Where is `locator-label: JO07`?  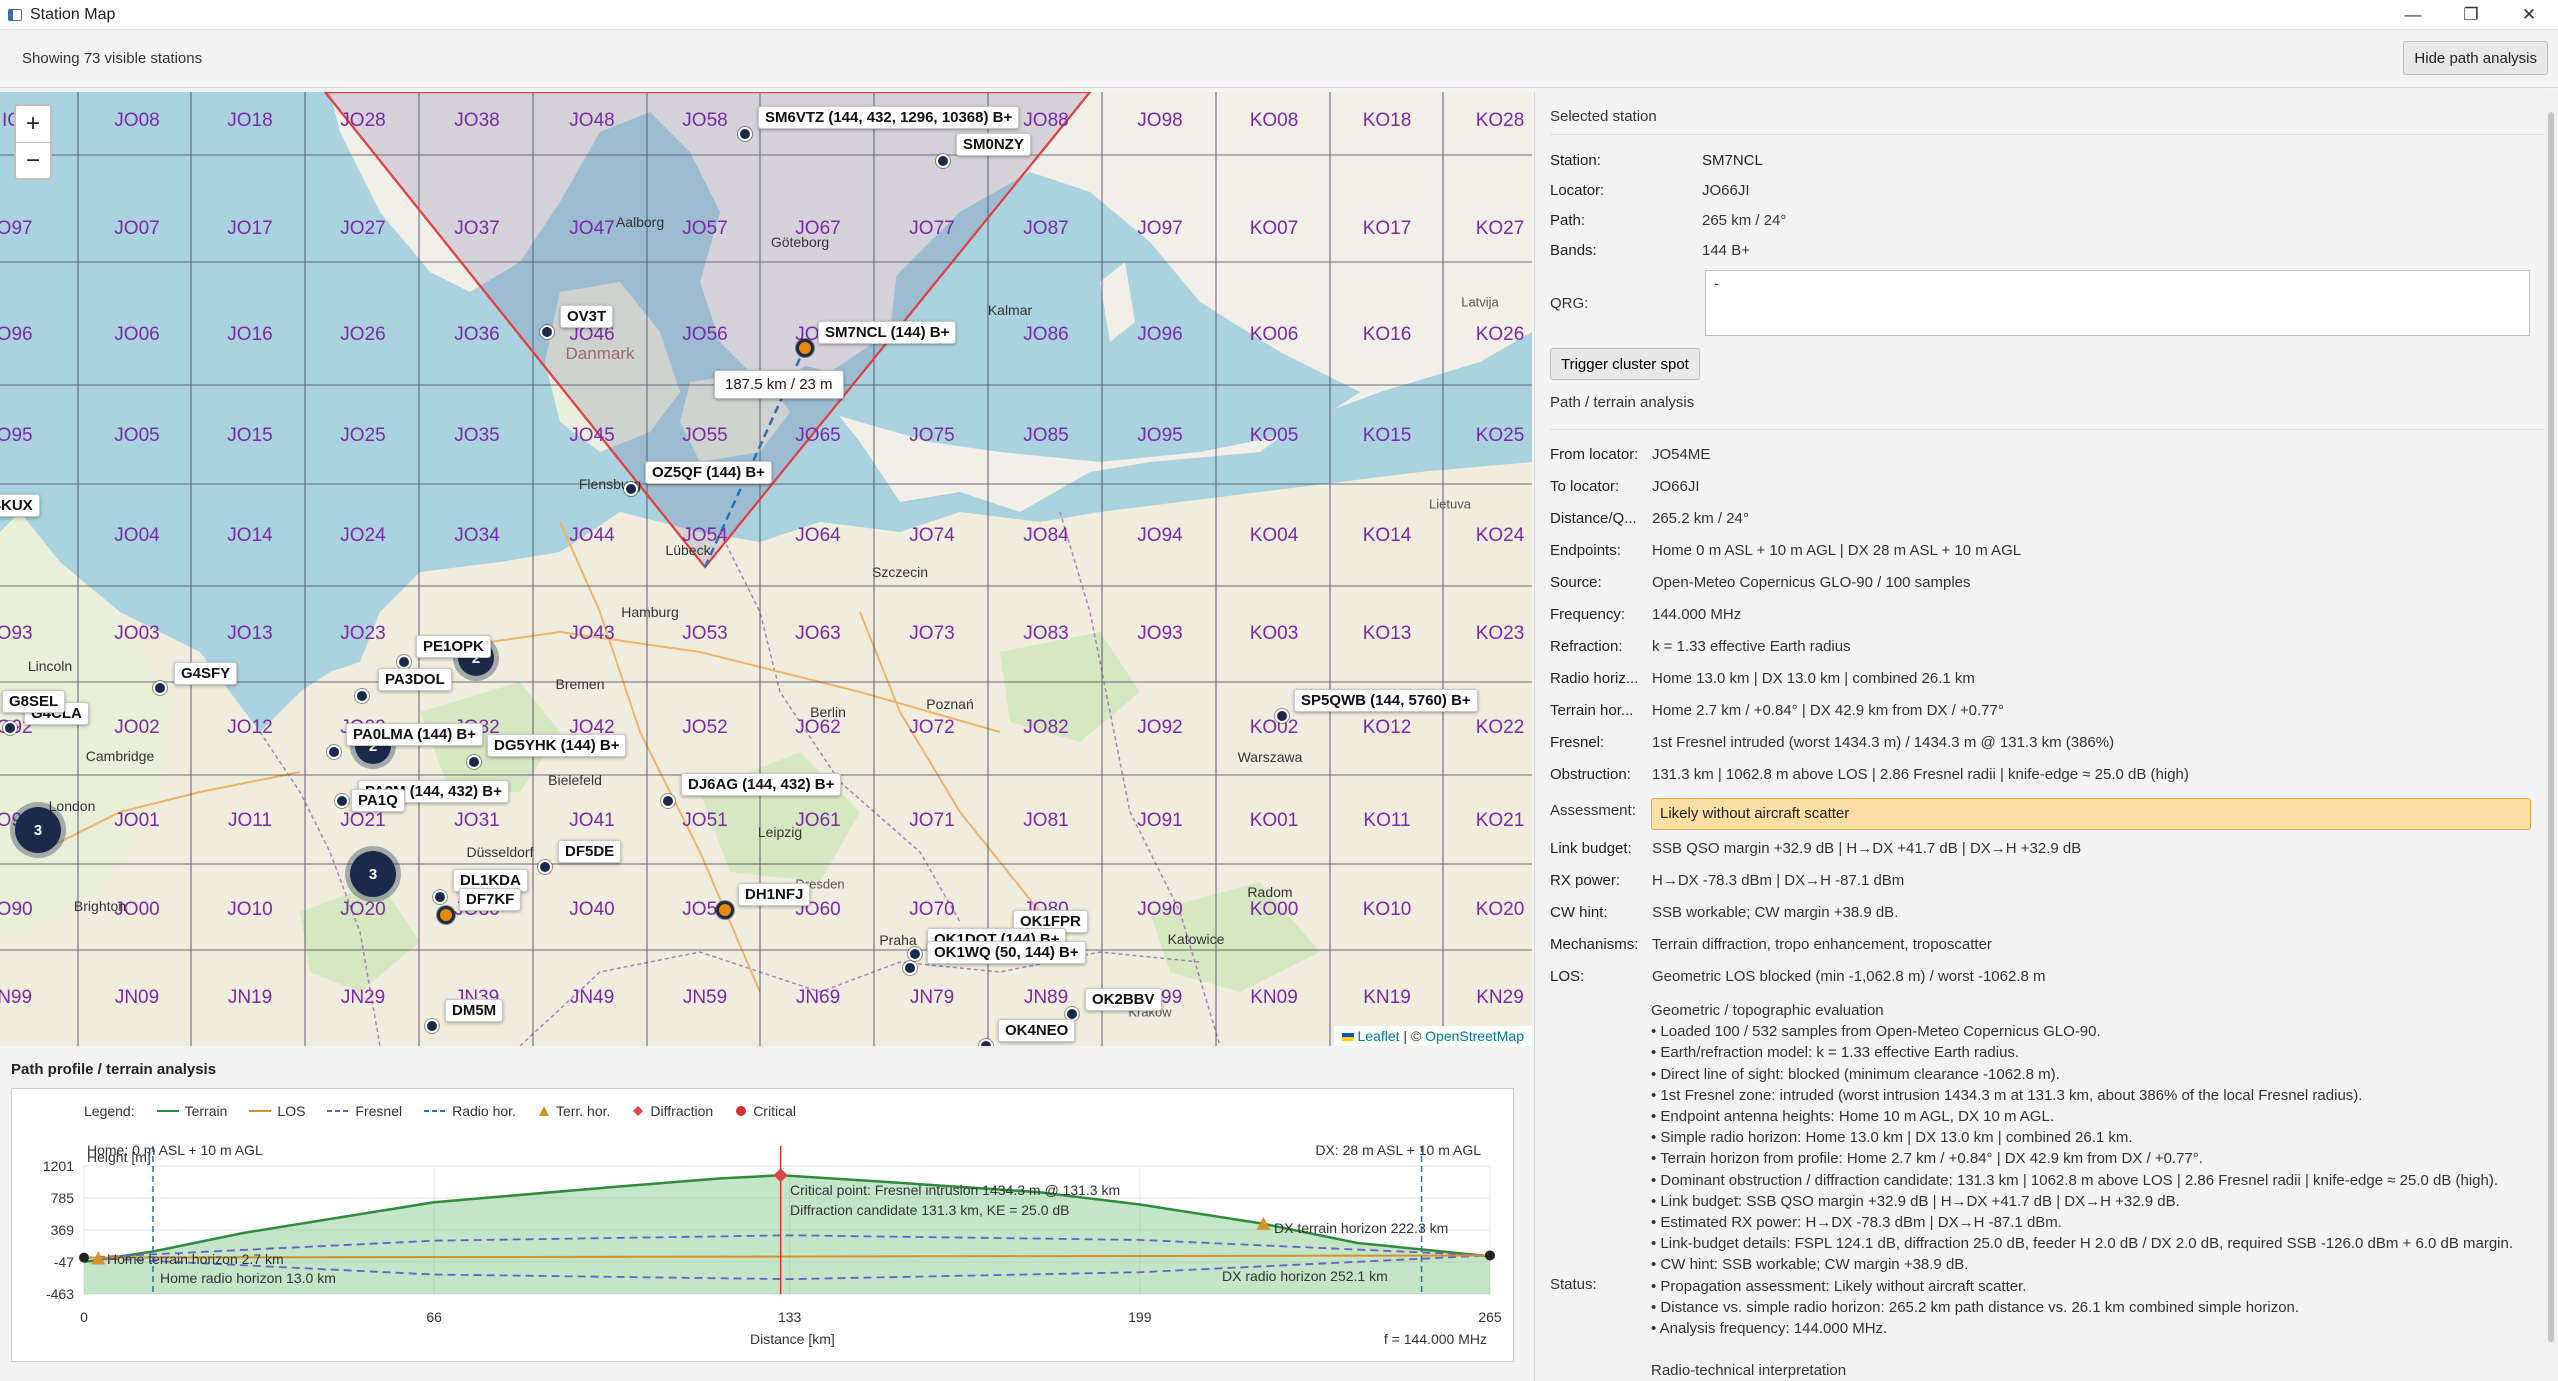
locator-label: JO07 is located at coordinates (137, 228).